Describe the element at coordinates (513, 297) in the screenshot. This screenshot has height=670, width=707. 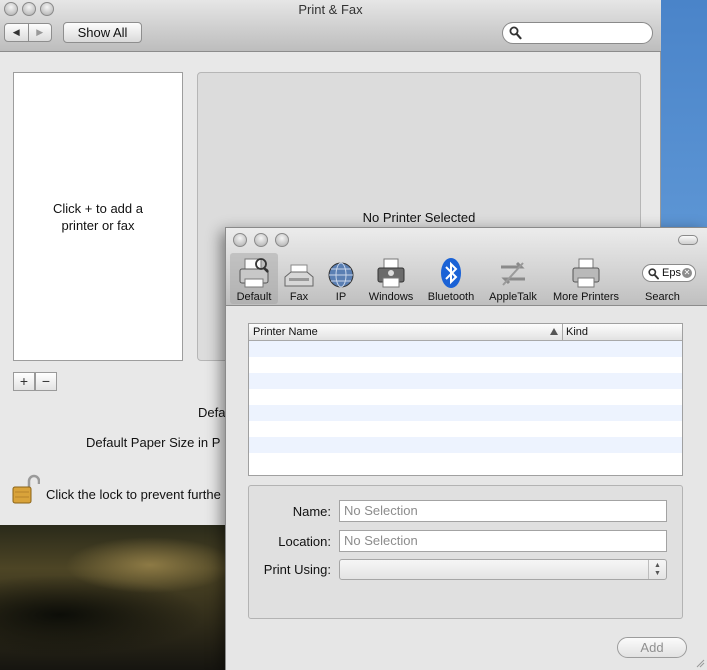
I see `toolbar-appletalk-label: AppleTalk` at that location.